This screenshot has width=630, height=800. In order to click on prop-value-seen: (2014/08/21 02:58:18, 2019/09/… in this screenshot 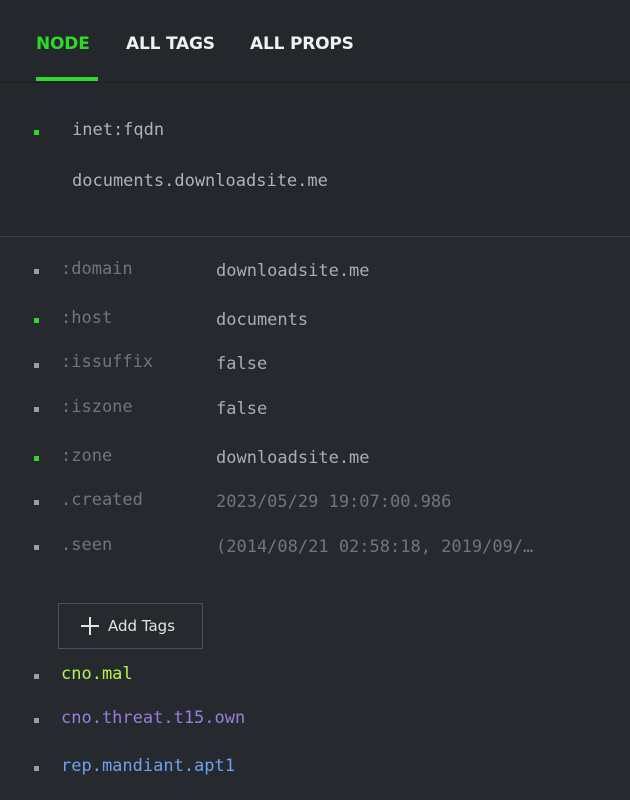, I will do `click(374, 547)`.